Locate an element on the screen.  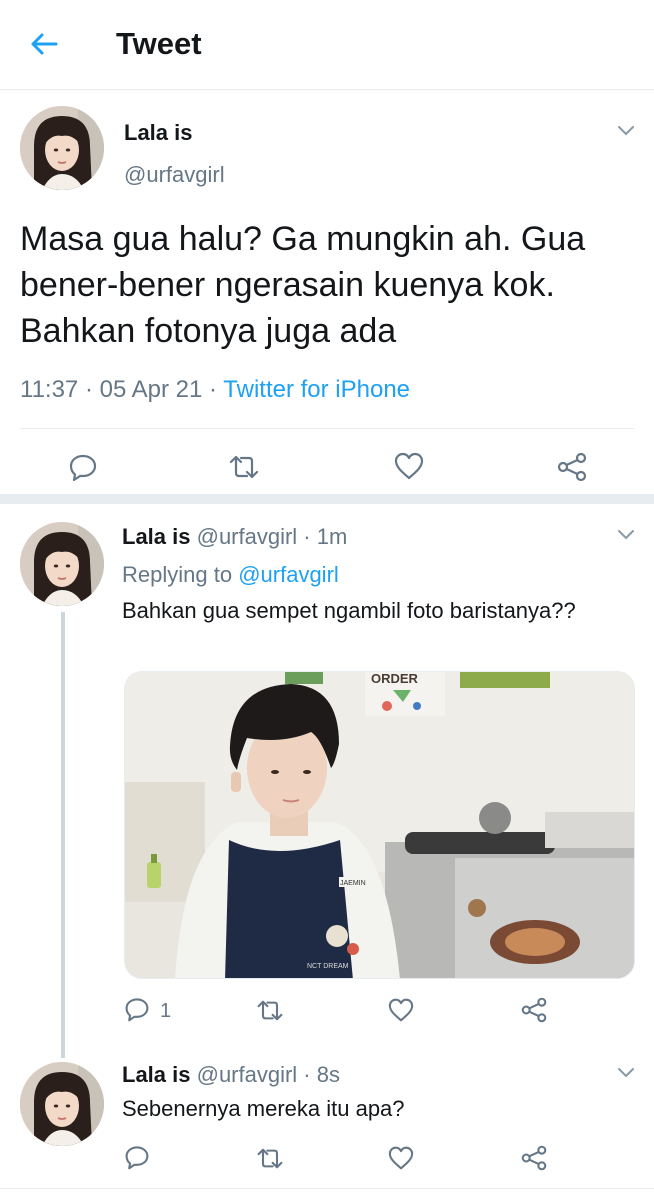
top-bar: Tweet is located at coordinates (327, 45).